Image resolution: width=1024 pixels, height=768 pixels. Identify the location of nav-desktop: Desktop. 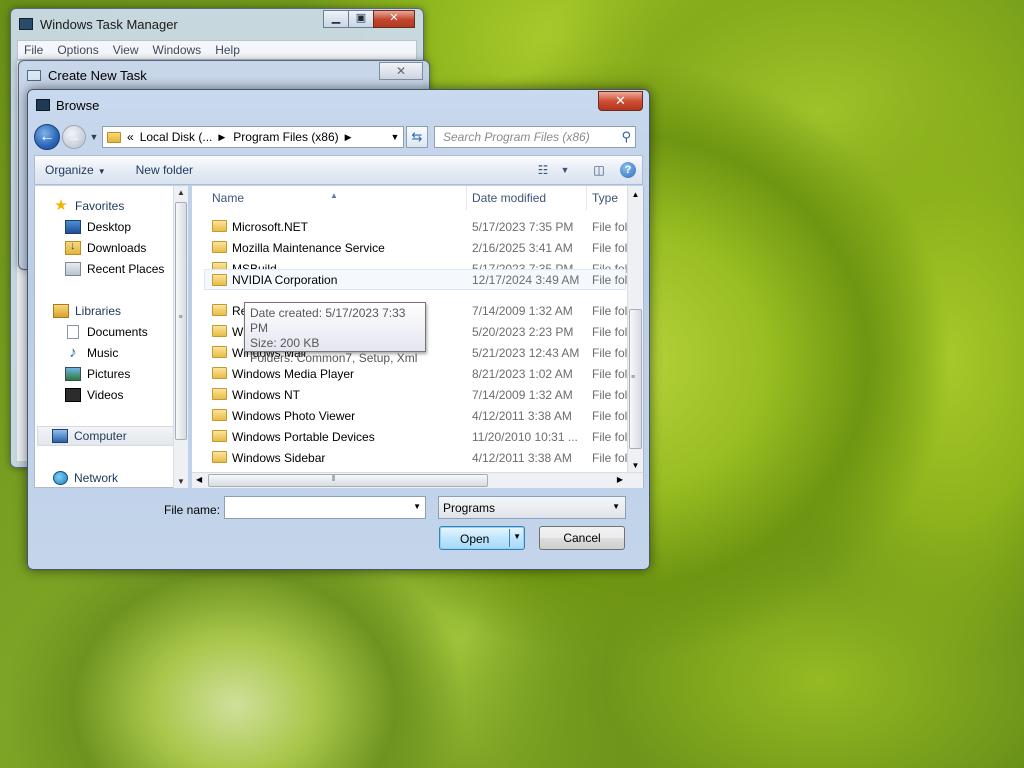
(98, 227).